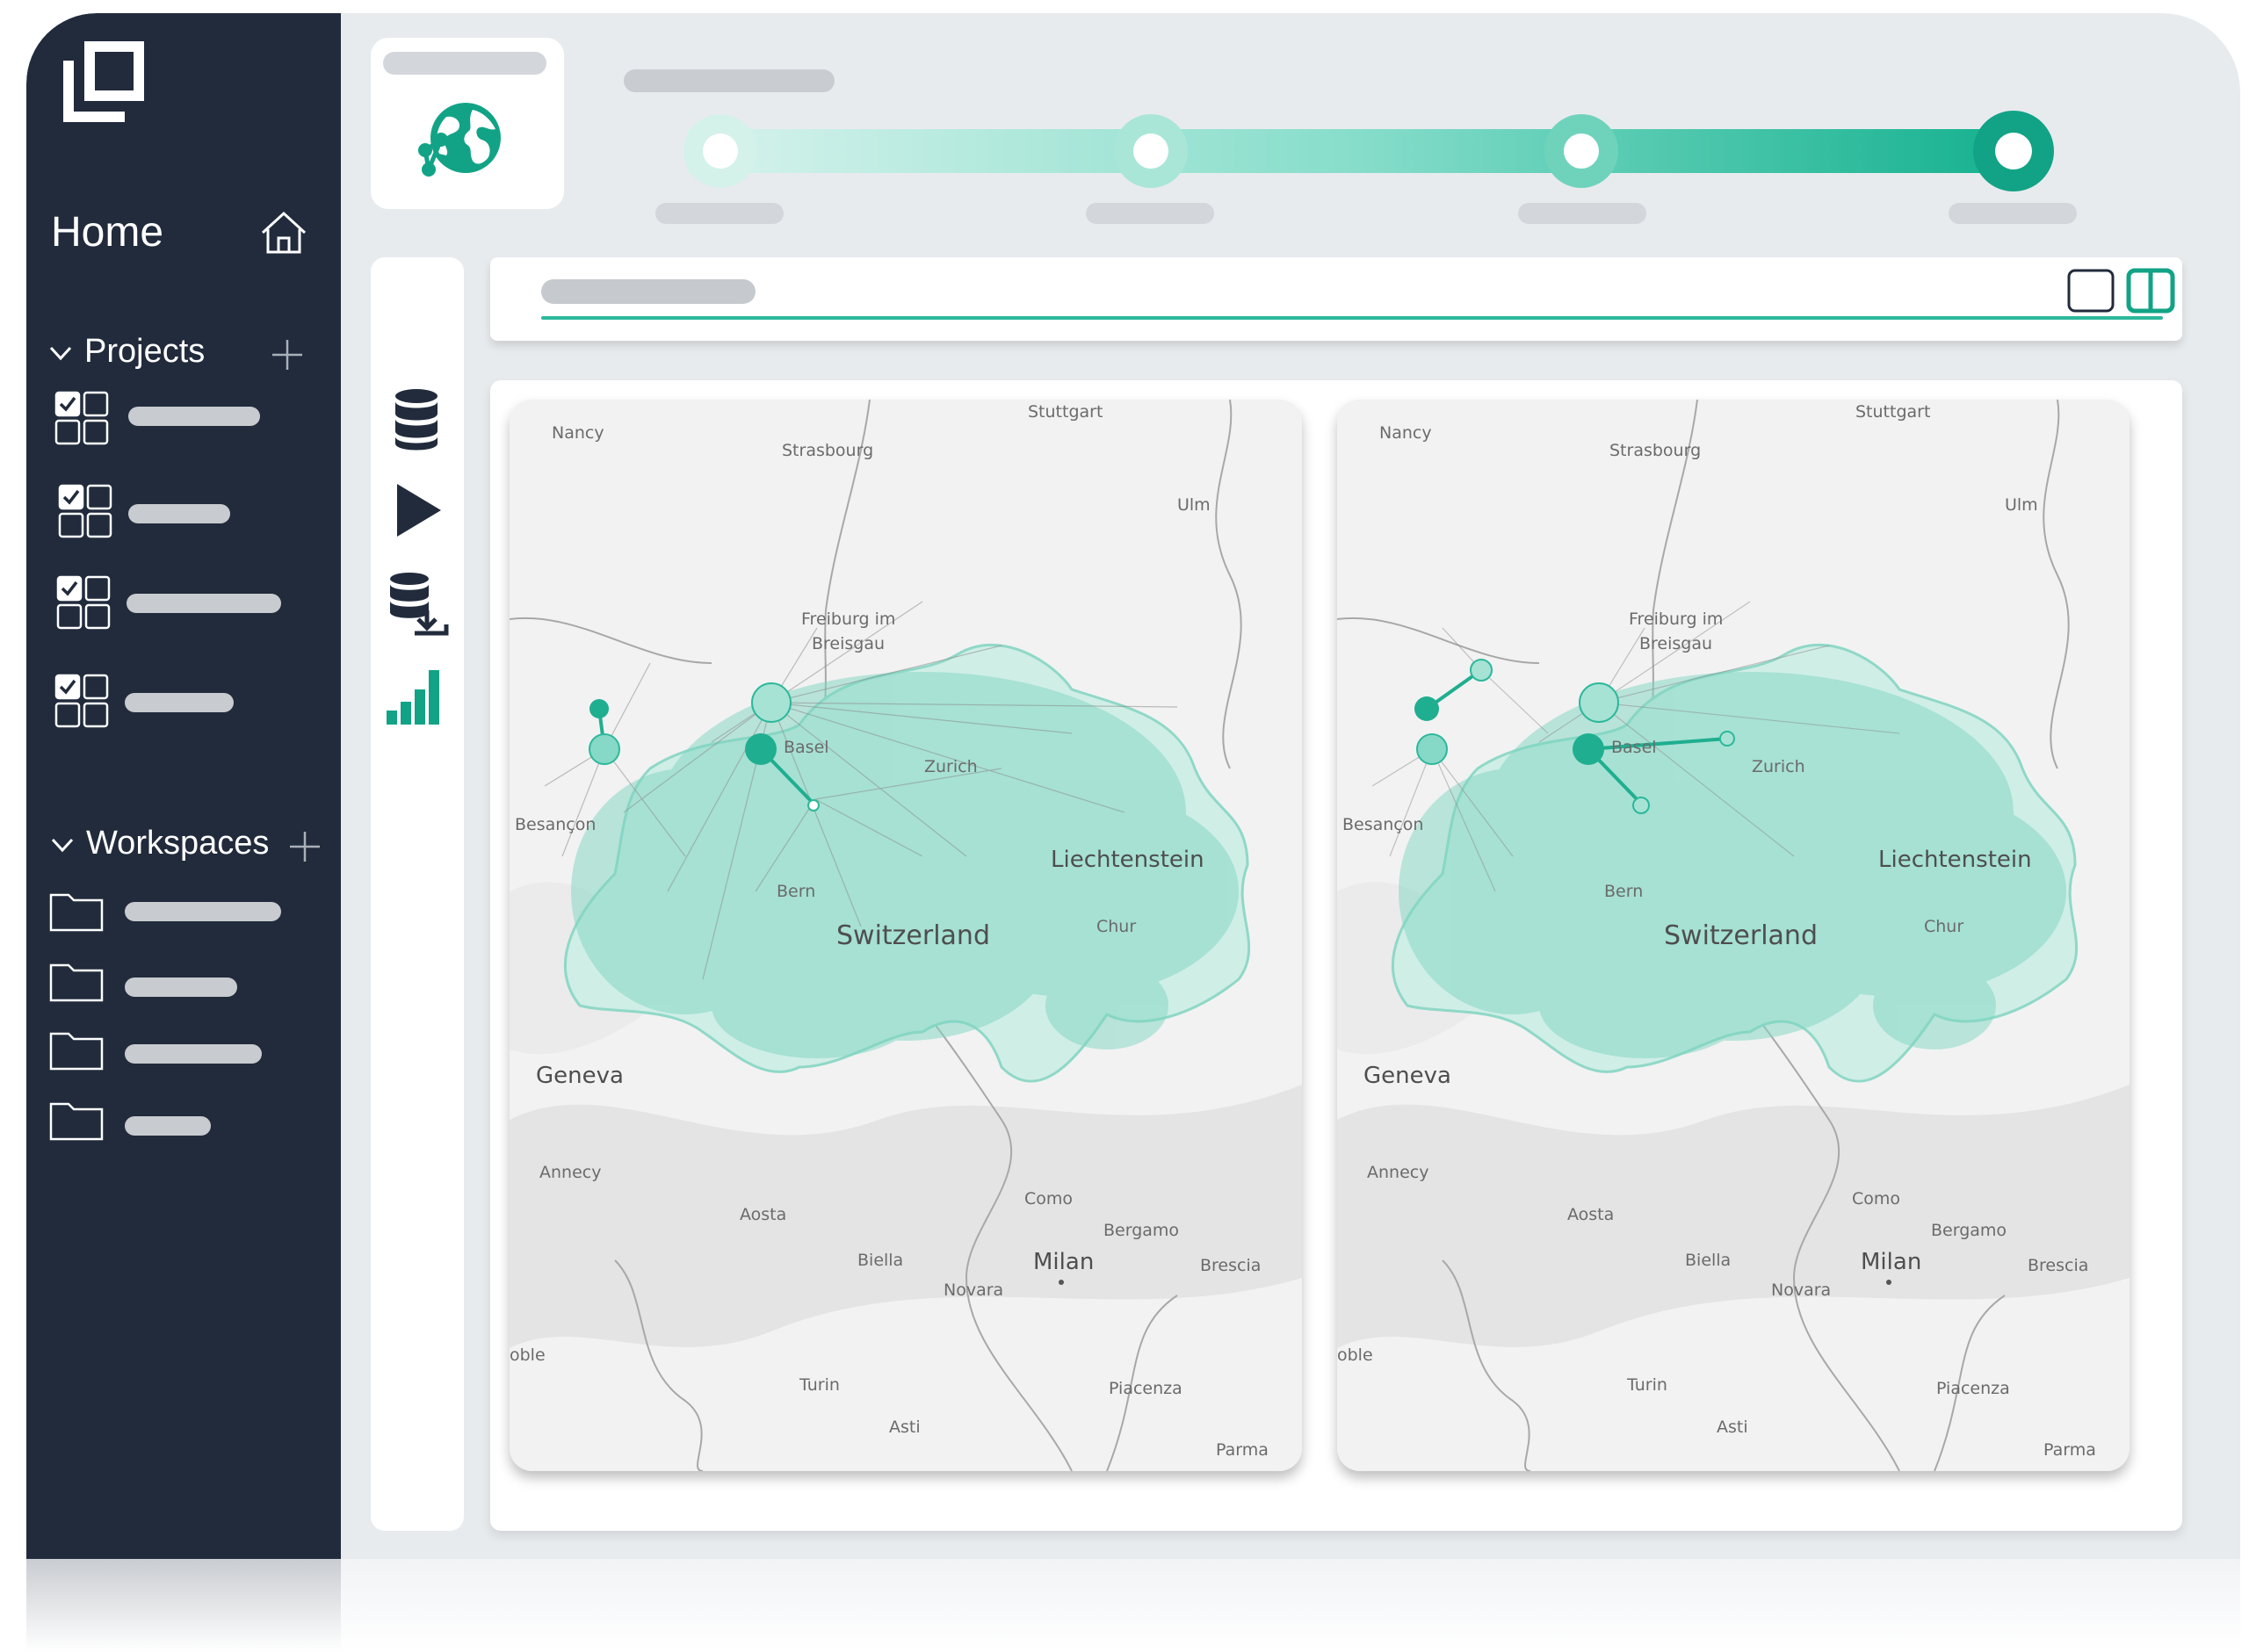 The width and height of the screenshot is (2249, 1652). Describe the element at coordinates (1955, 860) in the screenshot. I see `label-liechtenstein: Liechtenstein` at that location.